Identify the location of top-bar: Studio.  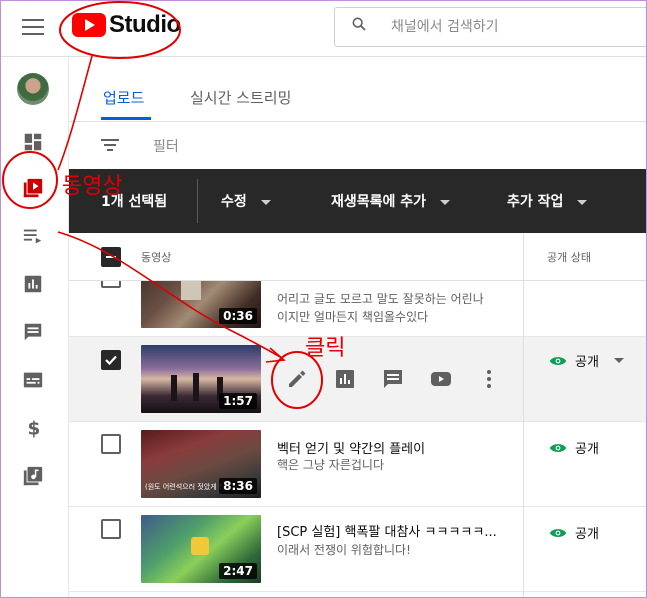
(323, 28).